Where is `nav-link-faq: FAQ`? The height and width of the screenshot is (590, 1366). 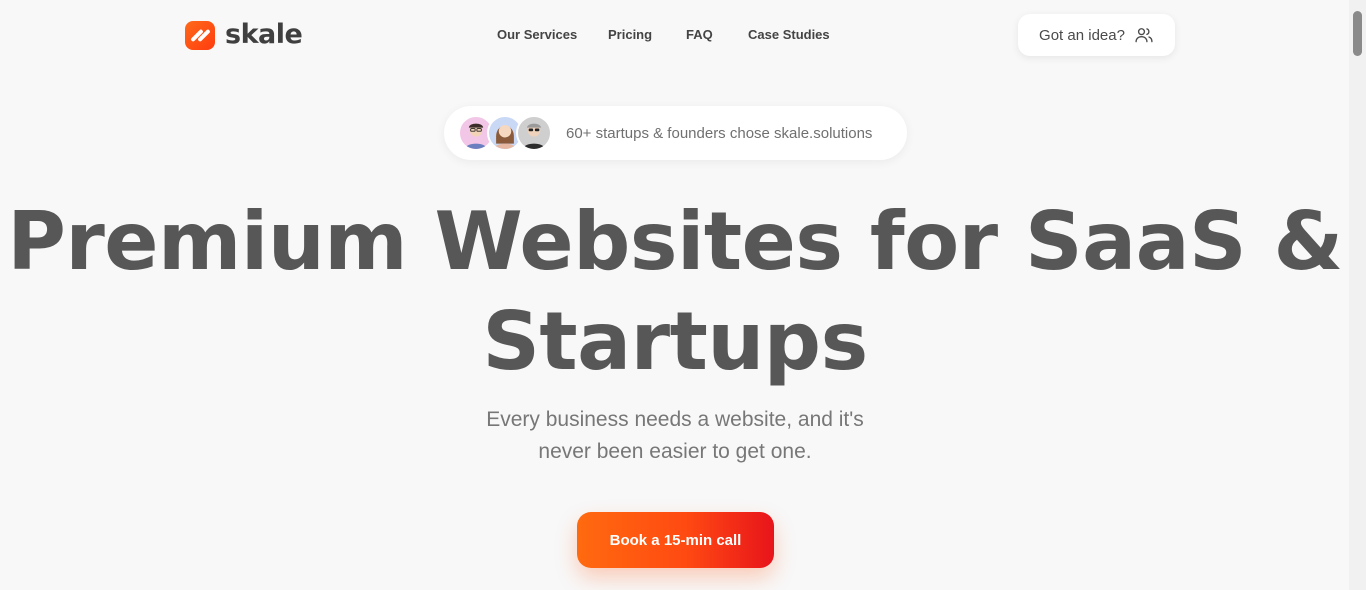 nav-link-faq: FAQ is located at coordinates (699, 34).